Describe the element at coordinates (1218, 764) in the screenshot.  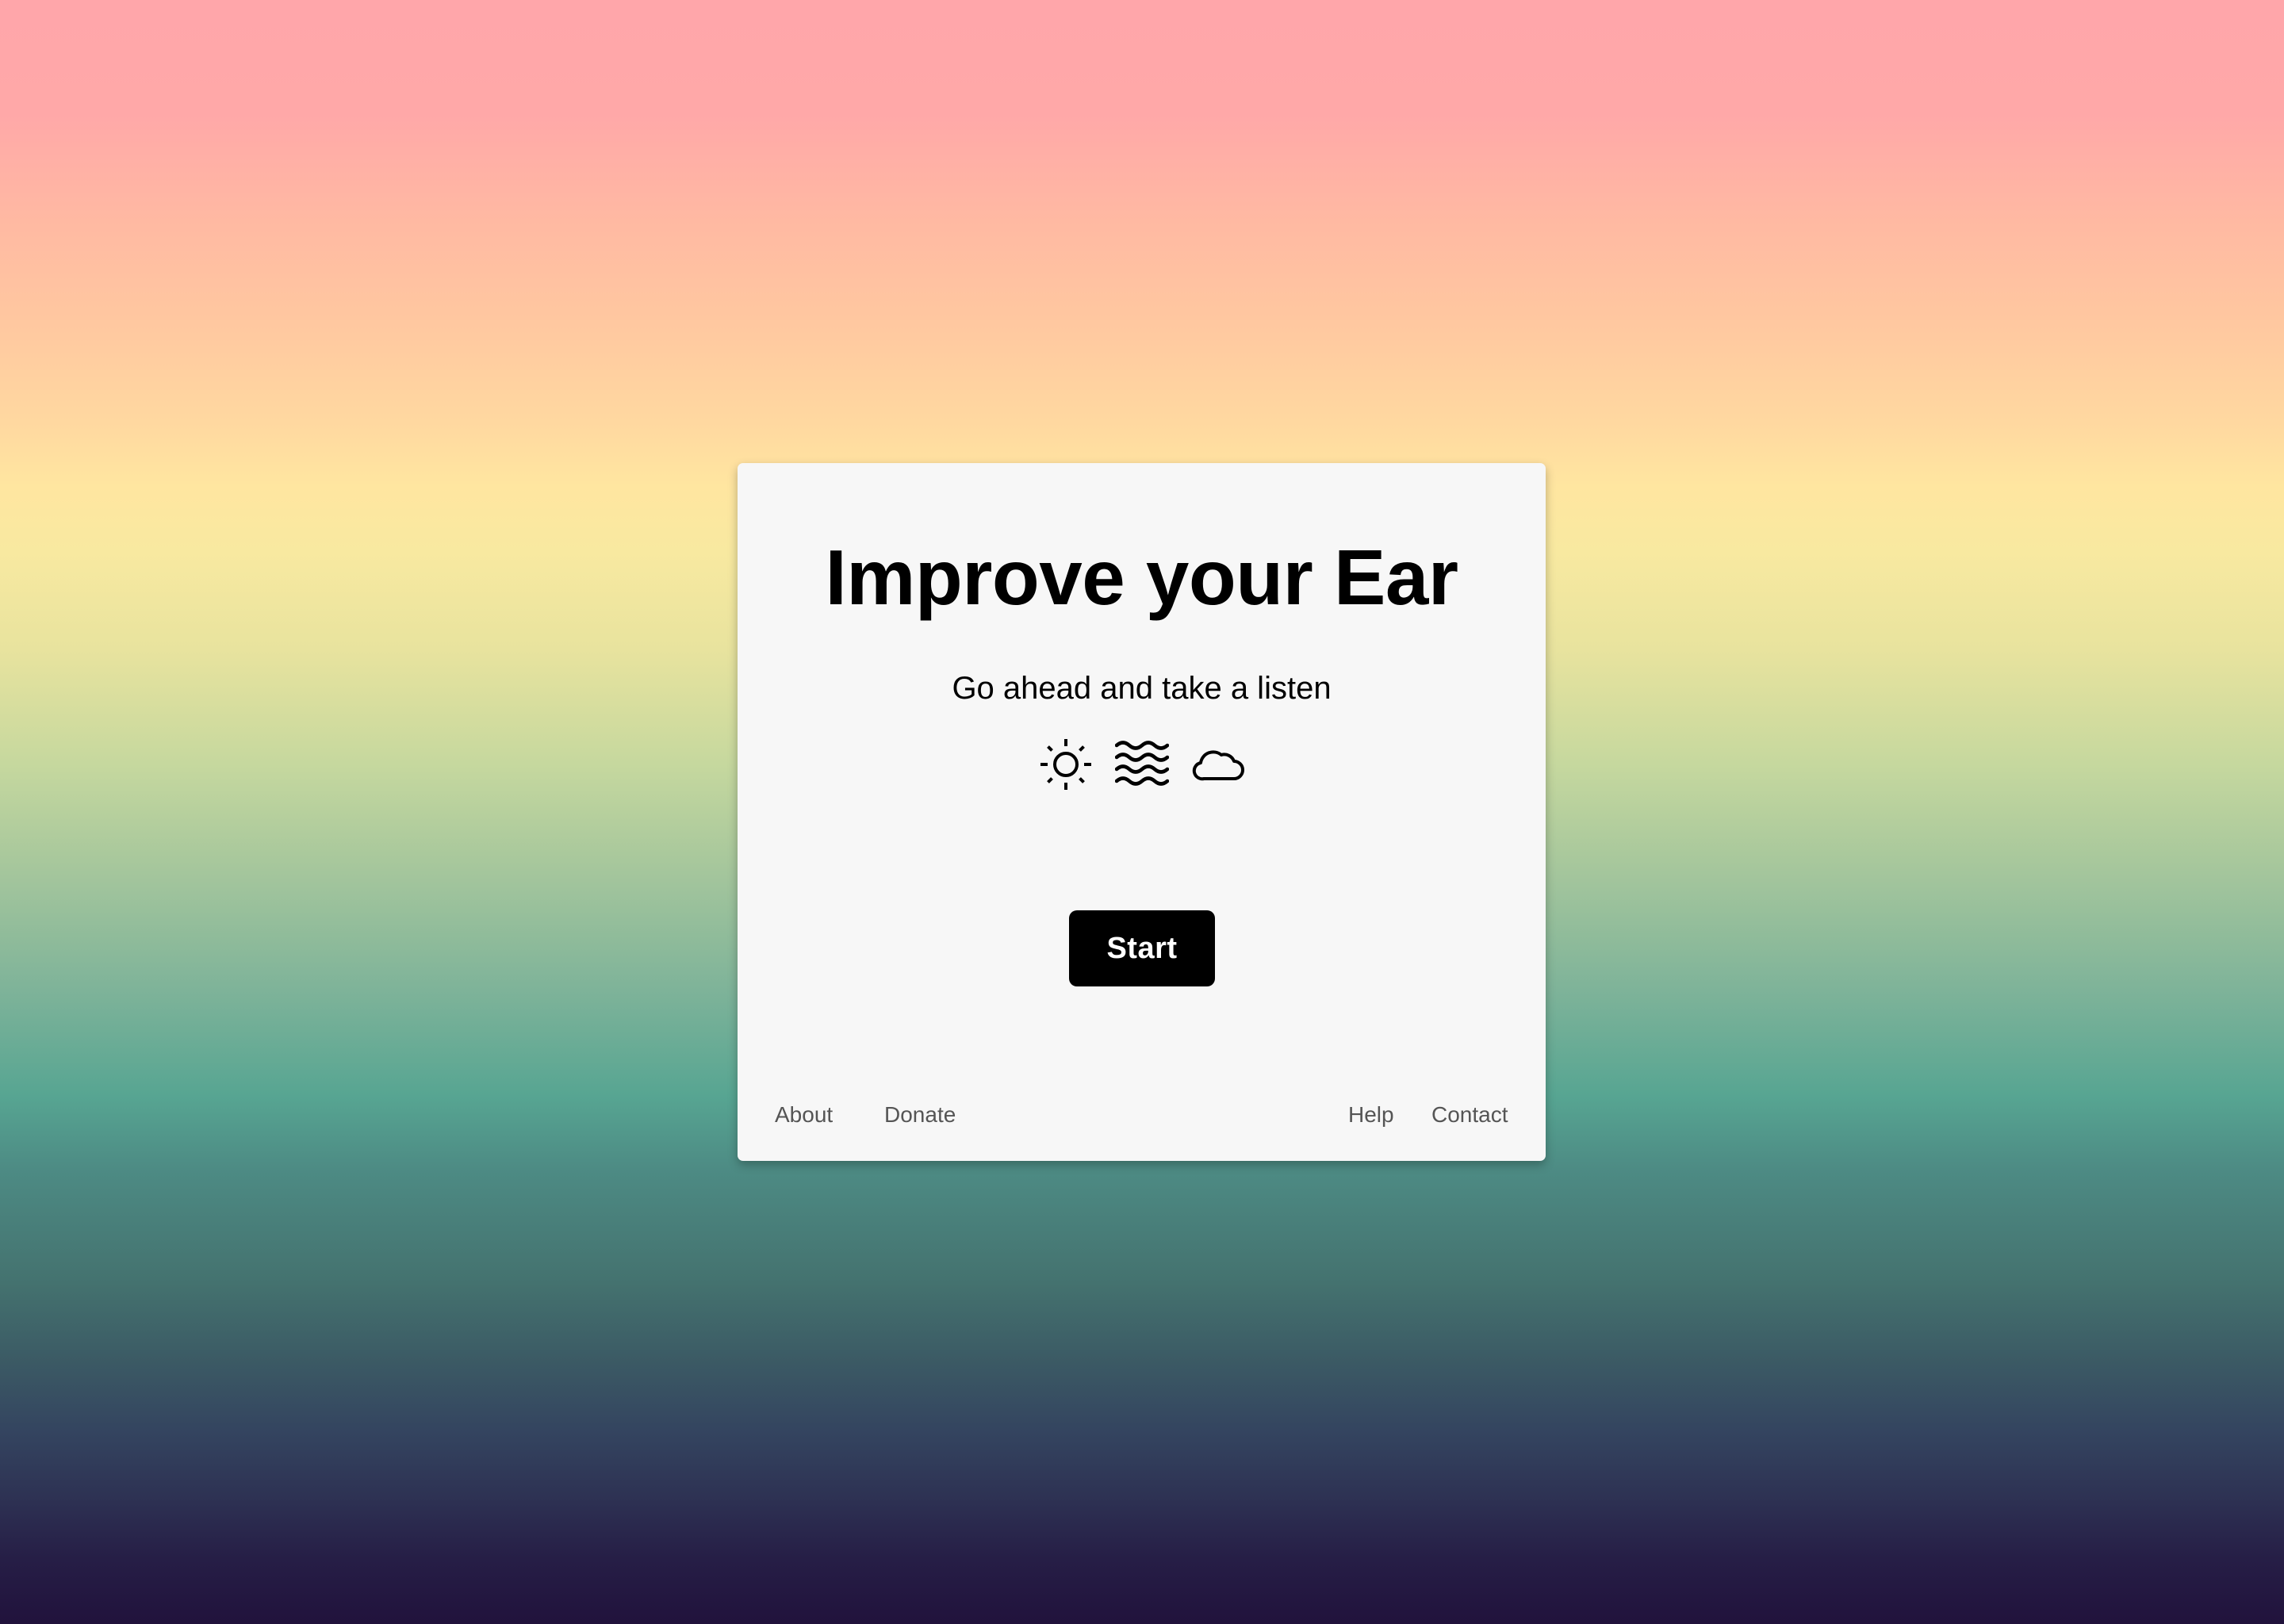
I see `cloud-icon` at that location.